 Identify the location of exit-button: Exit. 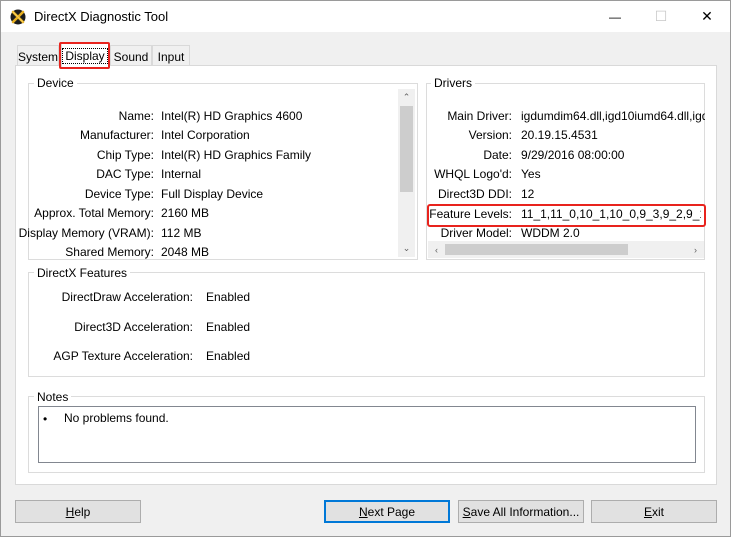
(654, 511).